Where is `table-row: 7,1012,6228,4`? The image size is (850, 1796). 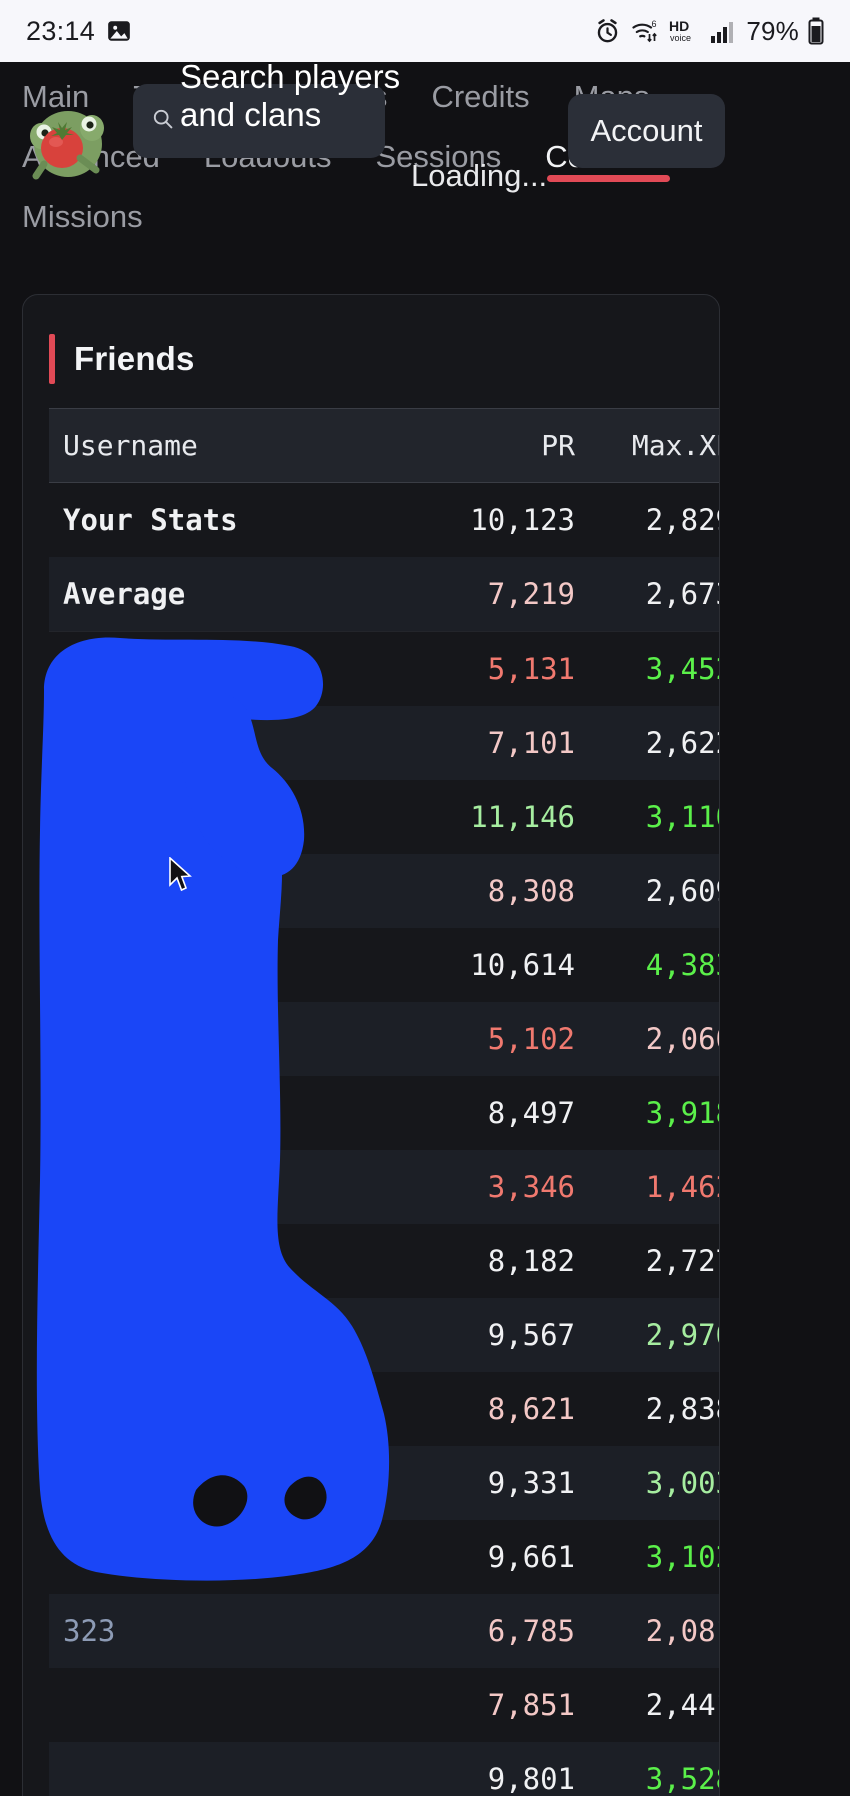
table-row: 7,1012,6228,4 is located at coordinates (384, 743).